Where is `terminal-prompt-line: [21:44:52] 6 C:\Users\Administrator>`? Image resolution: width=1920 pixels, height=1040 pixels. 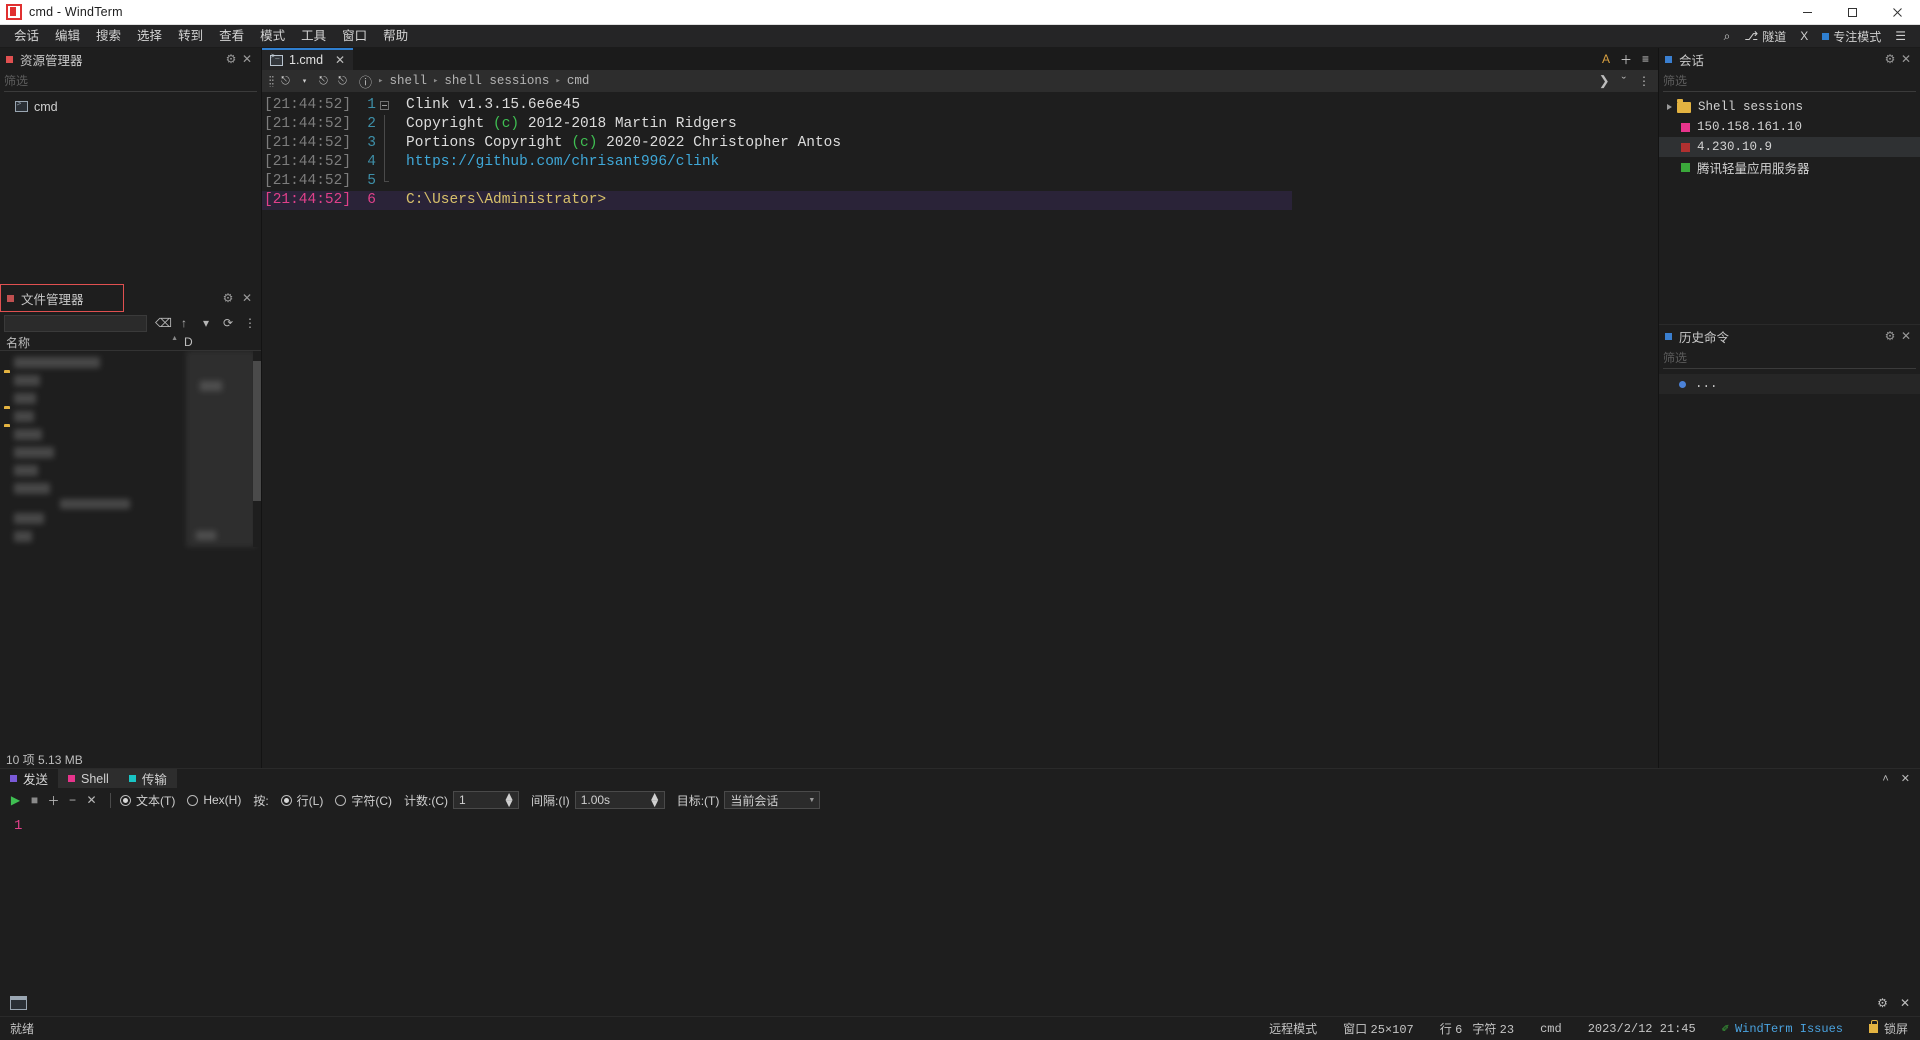
terminal-prompt-line: [21:44:52] 6 C:\Users\Administrator> is located at coordinates (777, 200).